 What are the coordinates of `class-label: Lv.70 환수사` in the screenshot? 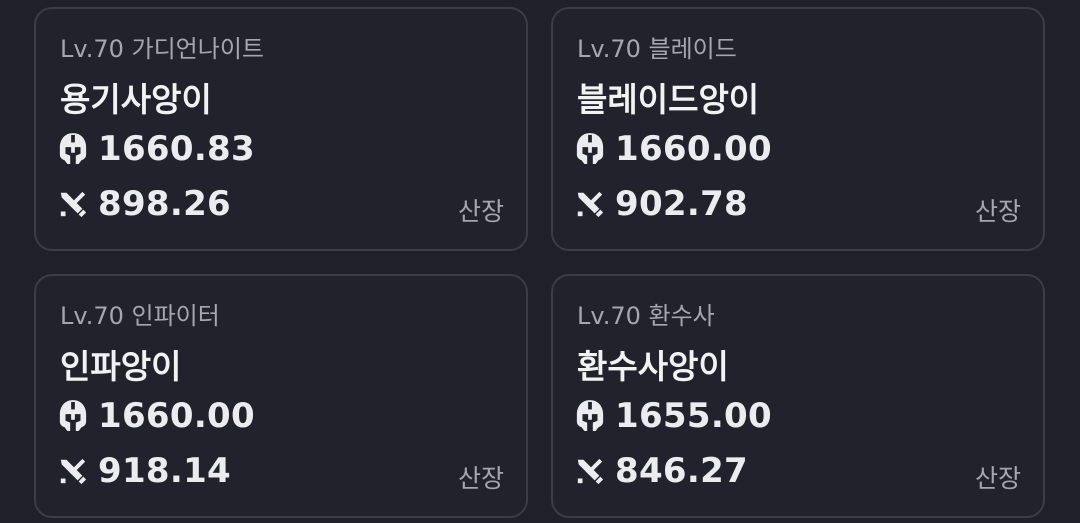 It's located at (646, 316).